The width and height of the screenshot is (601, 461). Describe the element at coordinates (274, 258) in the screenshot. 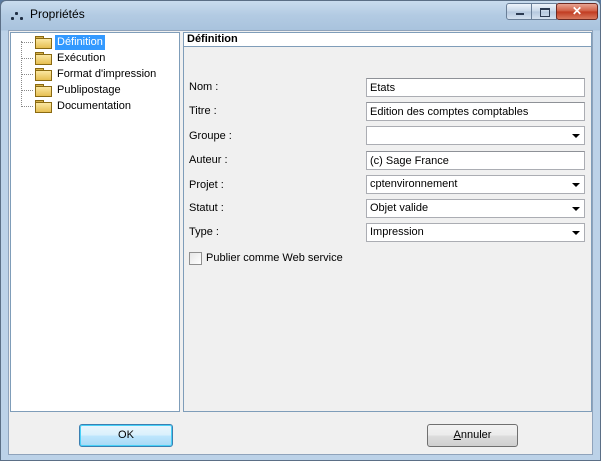

I see `web-service-label: Publier comme Web service` at that location.